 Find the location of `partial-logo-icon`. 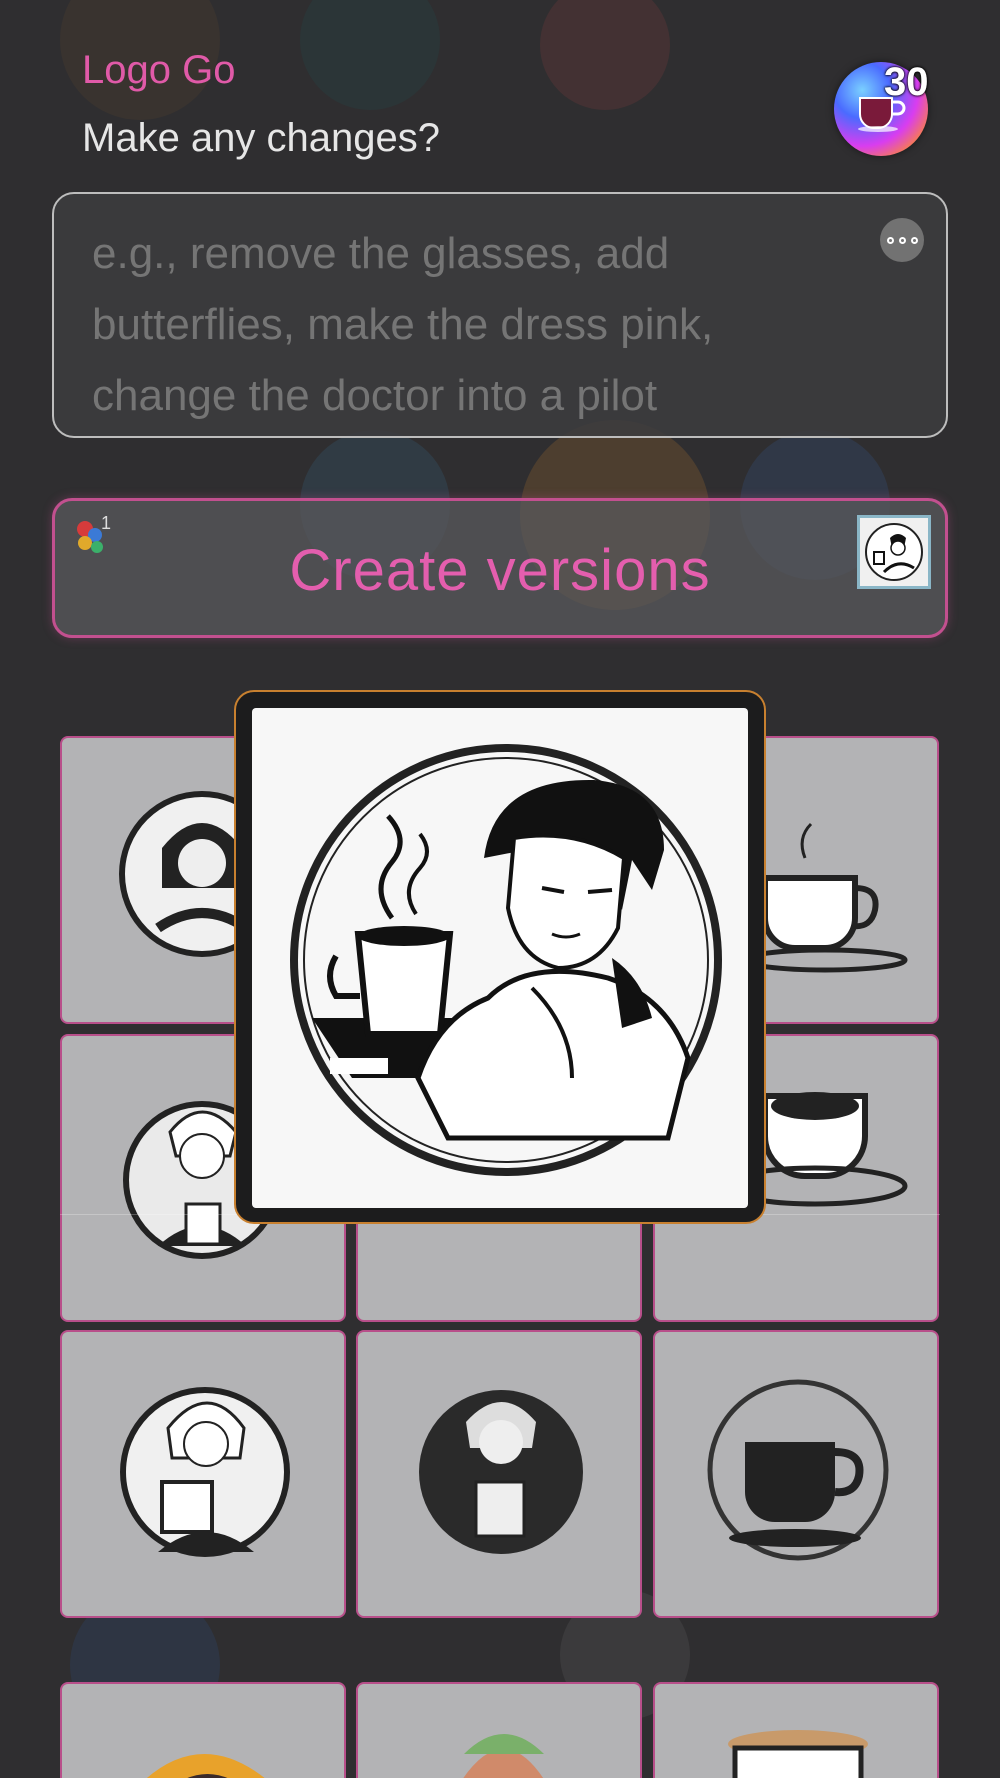

partial-logo-icon is located at coordinates (206, 1766).